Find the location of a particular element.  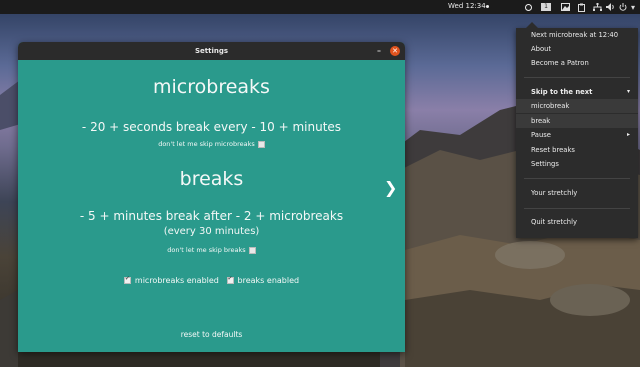

menu-skip-break: break is located at coordinates (540, 121).